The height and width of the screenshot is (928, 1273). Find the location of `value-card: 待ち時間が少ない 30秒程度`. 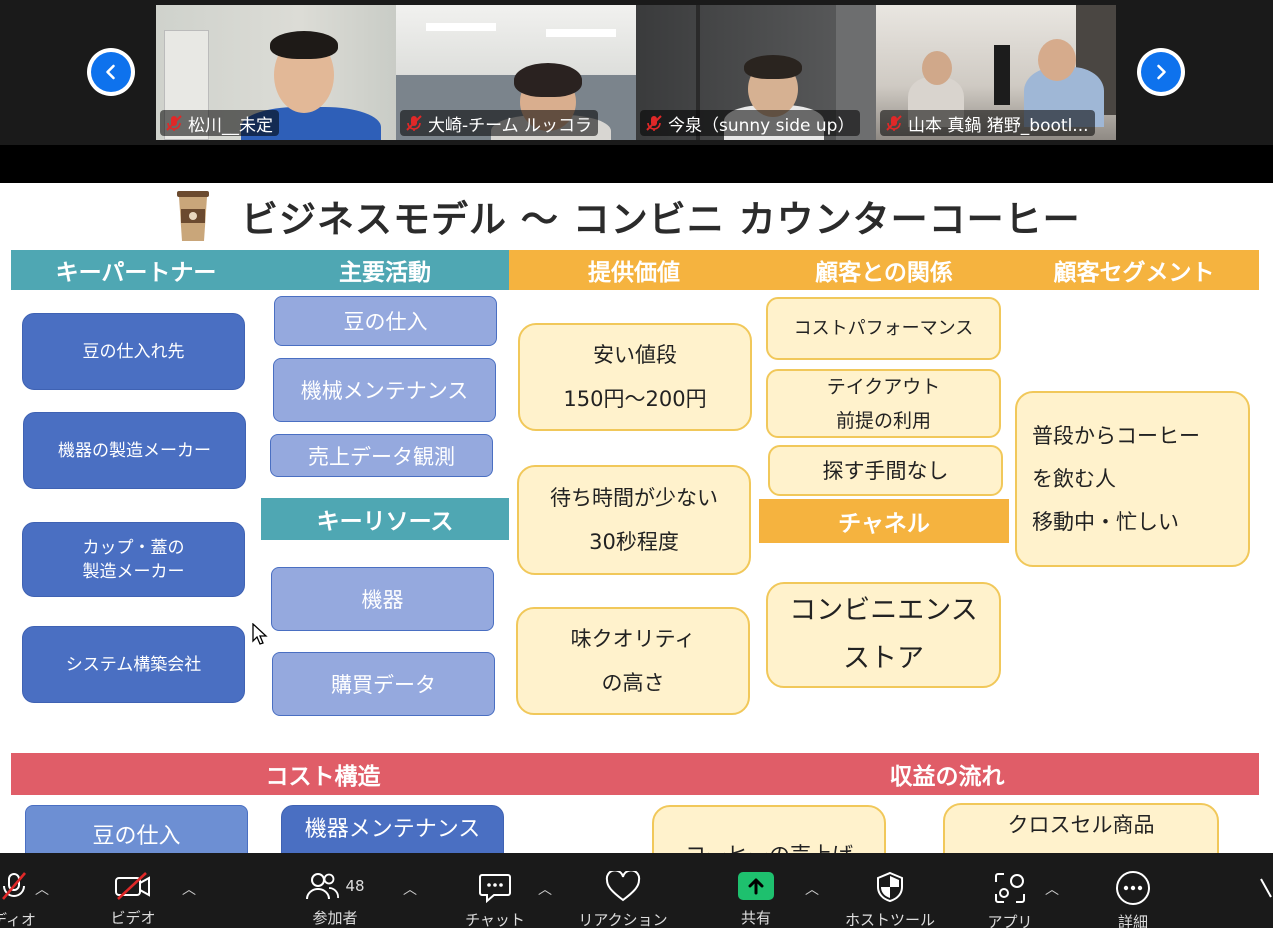

value-card: 待ち時間が少ない 30秒程度 is located at coordinates (634, 520).